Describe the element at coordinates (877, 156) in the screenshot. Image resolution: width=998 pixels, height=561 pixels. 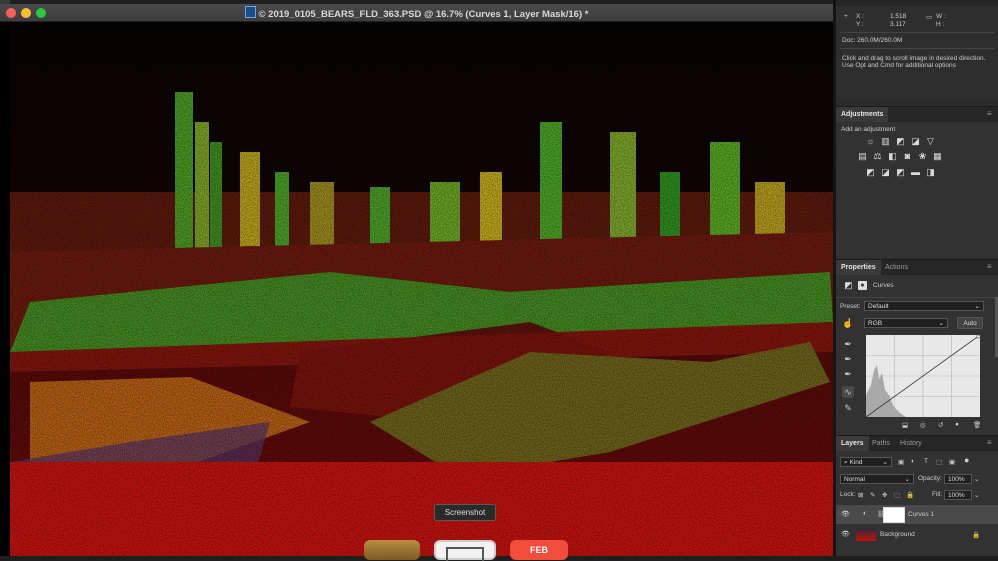
I see `color-balance-icon: ⚖` at that location.